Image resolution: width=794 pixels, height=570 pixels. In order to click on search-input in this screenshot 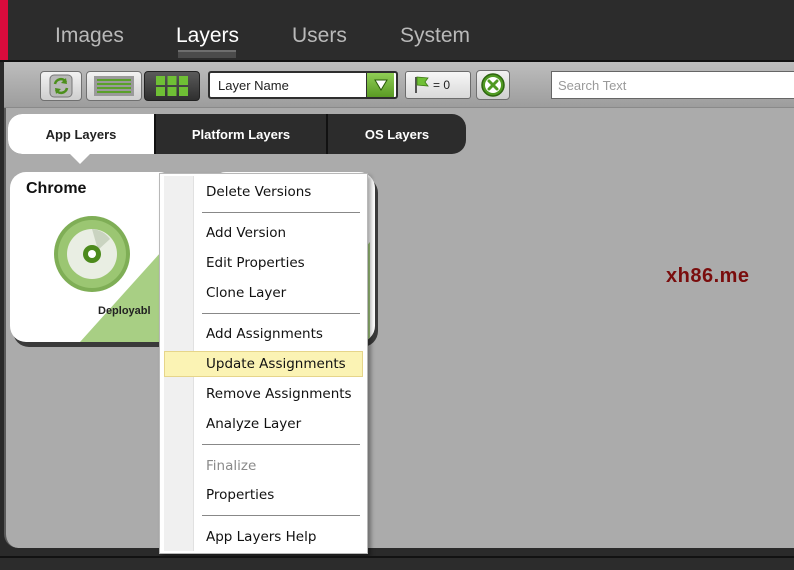, I will do `click(672, 85)`.